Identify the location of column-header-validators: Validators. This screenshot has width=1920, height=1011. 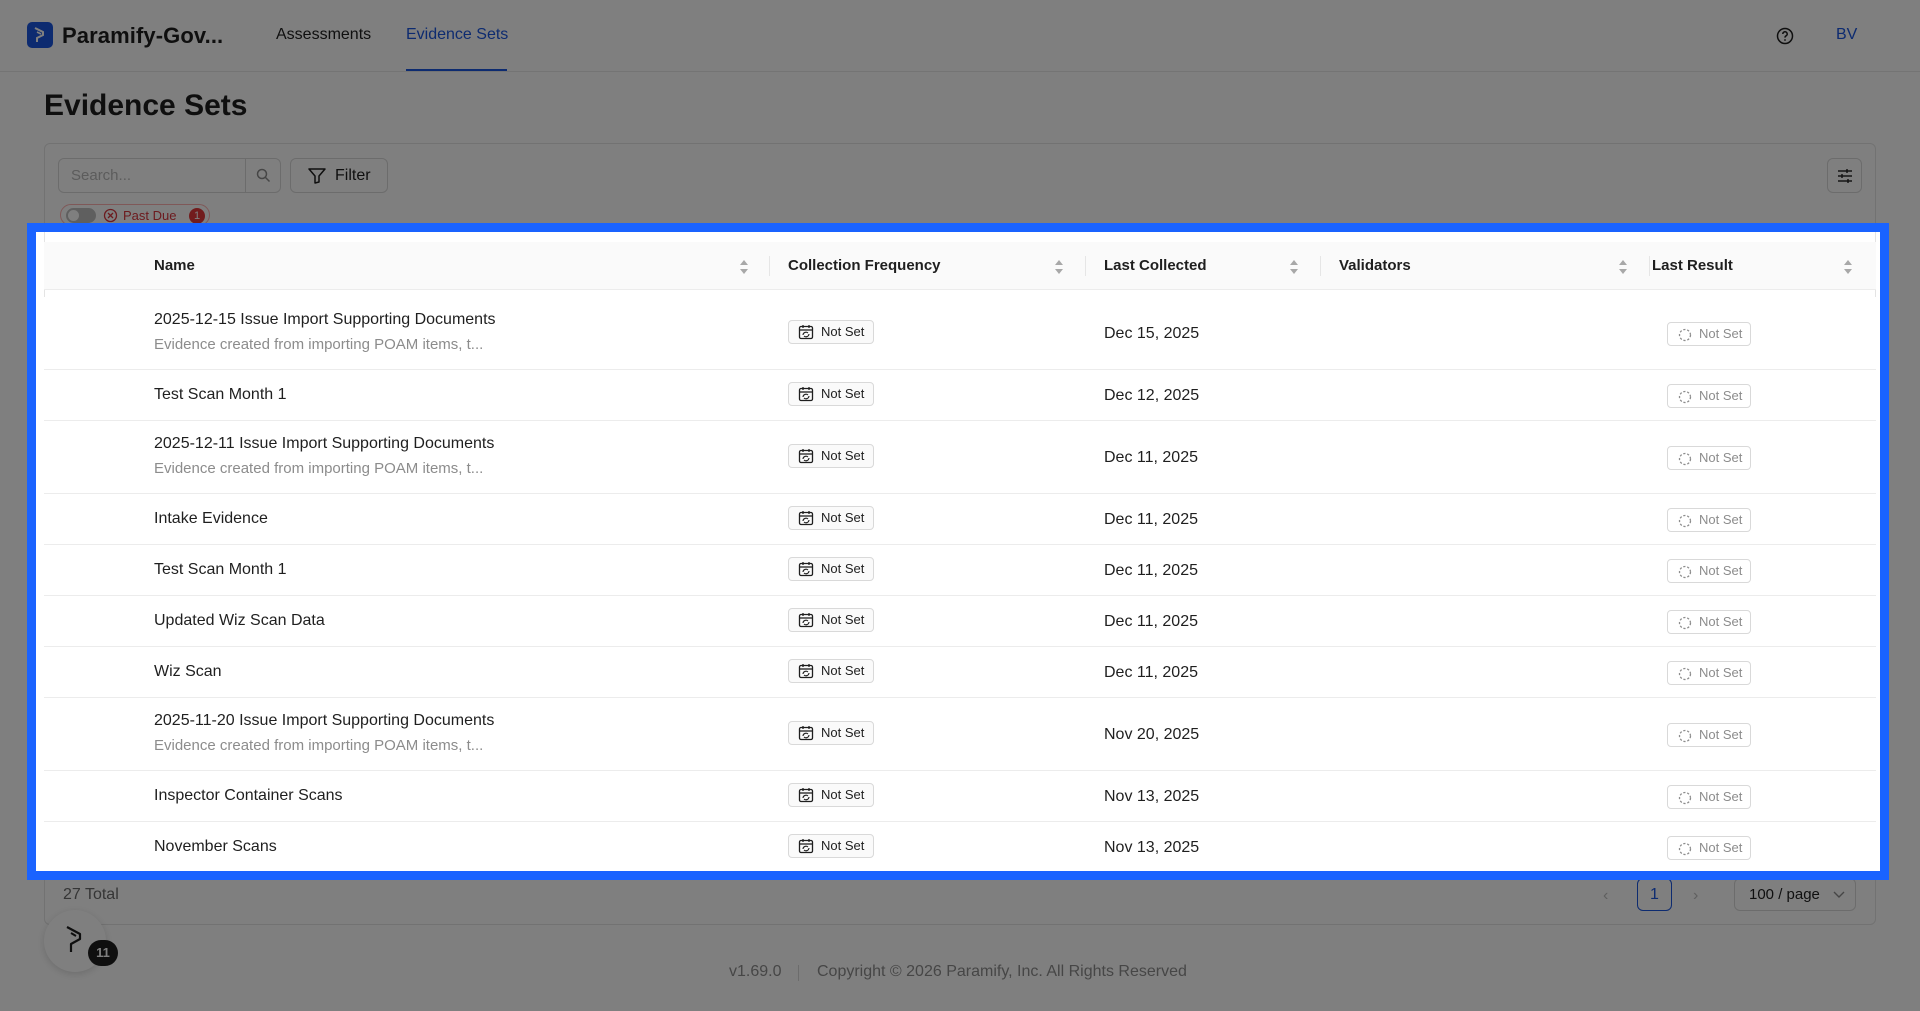
(1375, 266).